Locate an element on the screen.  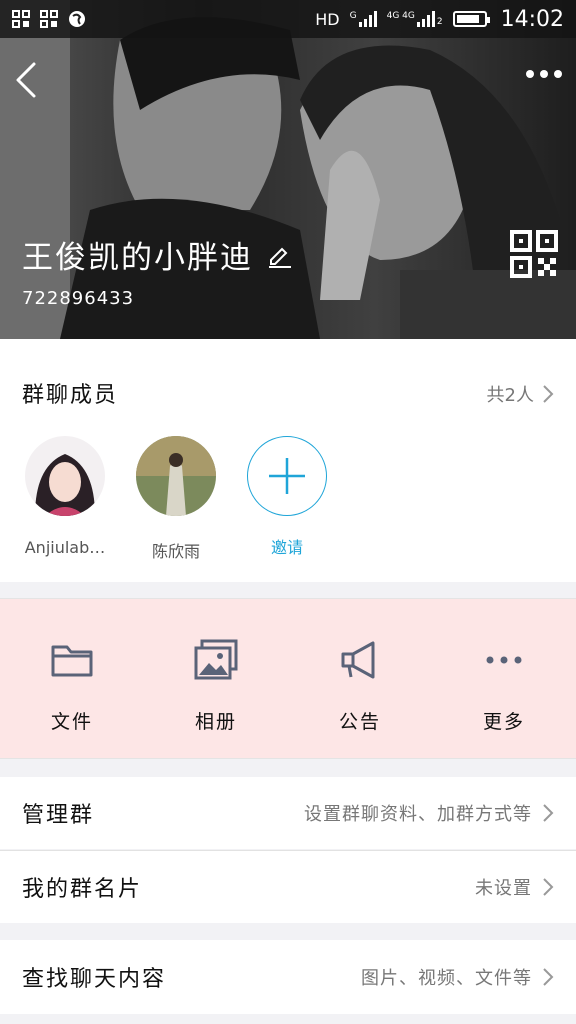
signal-1: G is located at coordinates (363, 19).